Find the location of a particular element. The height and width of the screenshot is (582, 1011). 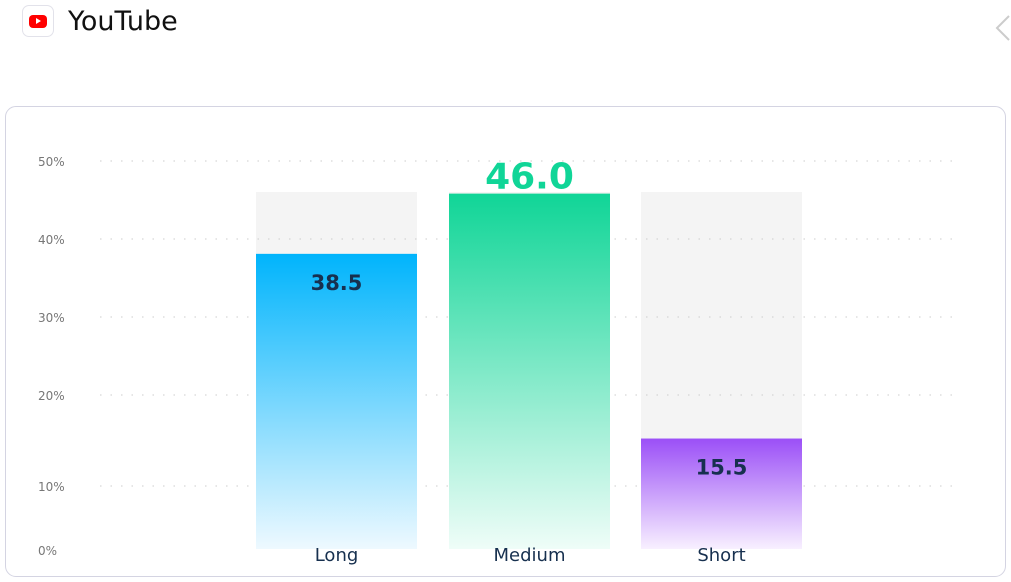

y-tick-label: 30% is located at coordinates (51, 318).